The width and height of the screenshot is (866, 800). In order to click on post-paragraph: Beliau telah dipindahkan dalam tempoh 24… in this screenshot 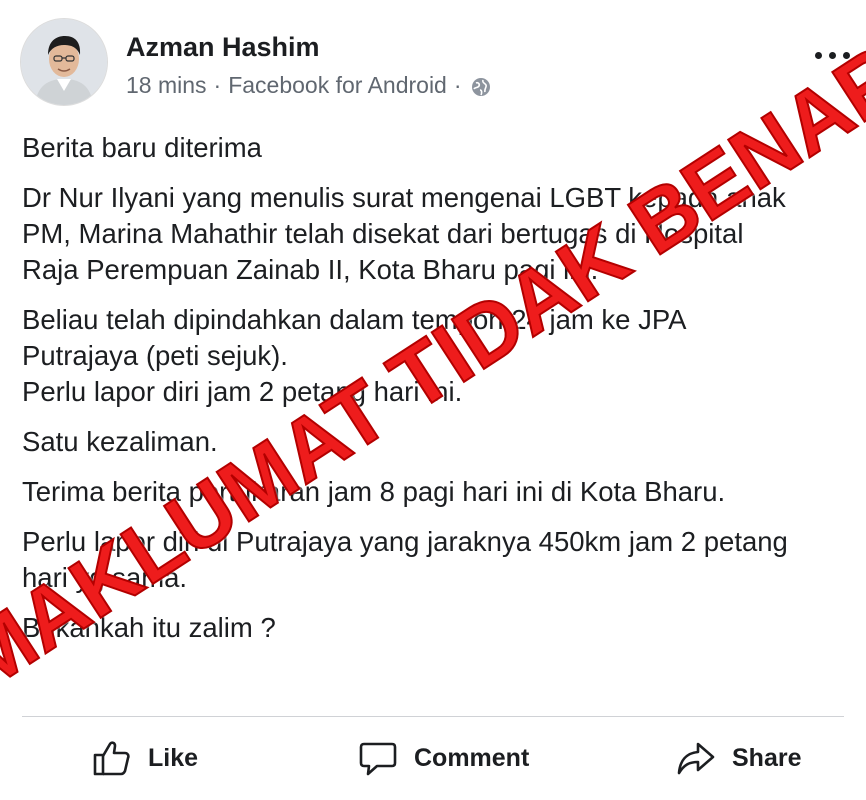, I will do `click(354, 355)`.